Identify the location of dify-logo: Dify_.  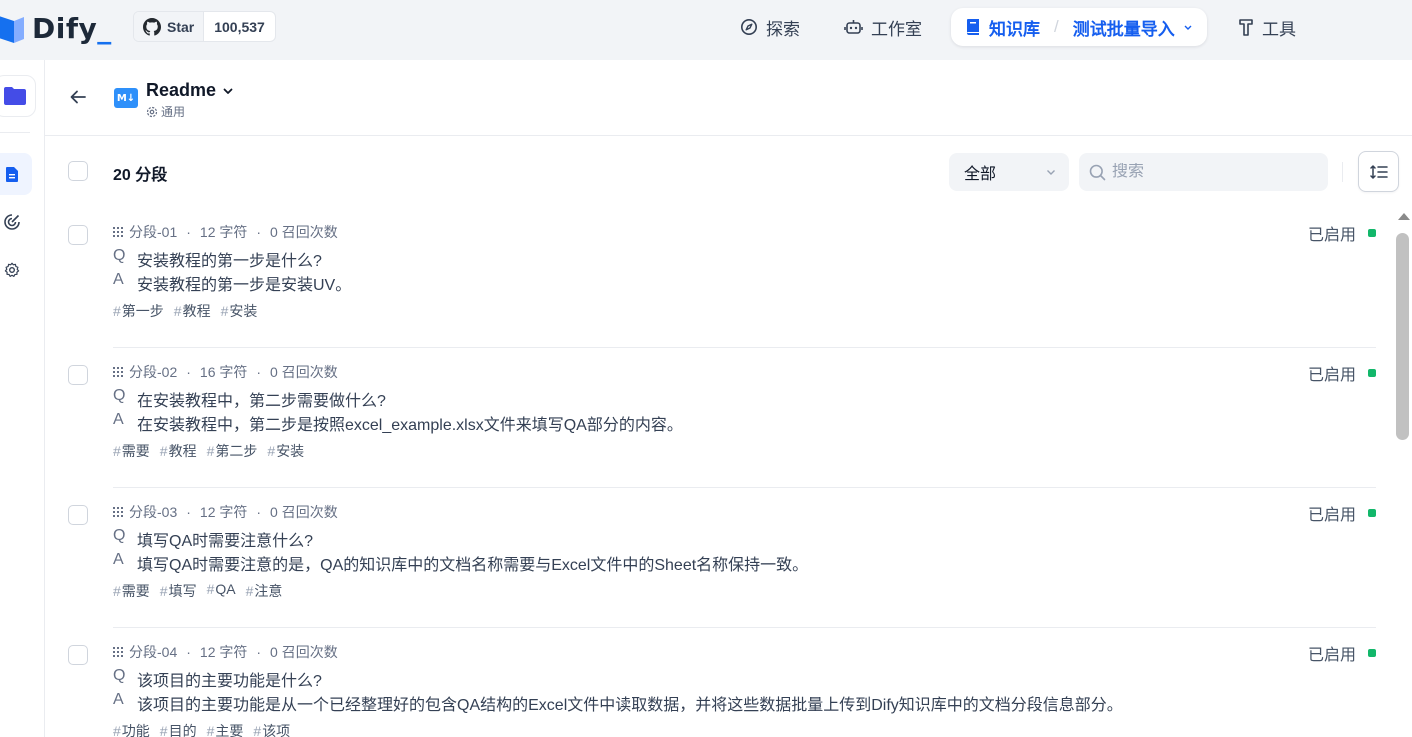
(56, 28).